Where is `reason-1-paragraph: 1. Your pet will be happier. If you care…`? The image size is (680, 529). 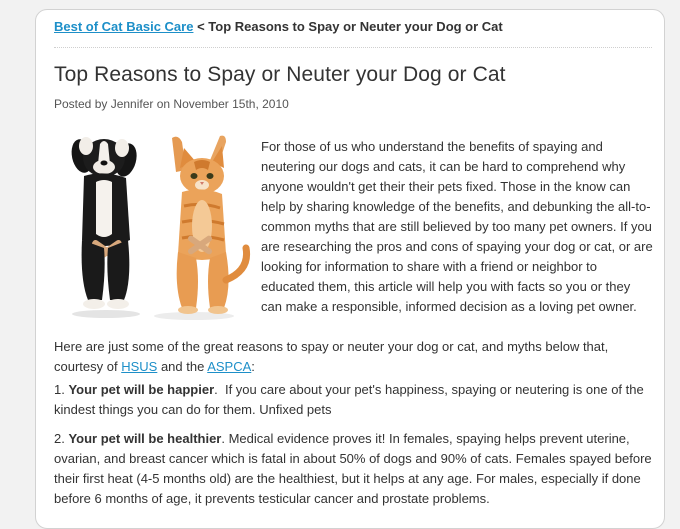 reason-1-paragraph: 1. Your pet will be happier. If you care… is located at coordinates (354, 400).